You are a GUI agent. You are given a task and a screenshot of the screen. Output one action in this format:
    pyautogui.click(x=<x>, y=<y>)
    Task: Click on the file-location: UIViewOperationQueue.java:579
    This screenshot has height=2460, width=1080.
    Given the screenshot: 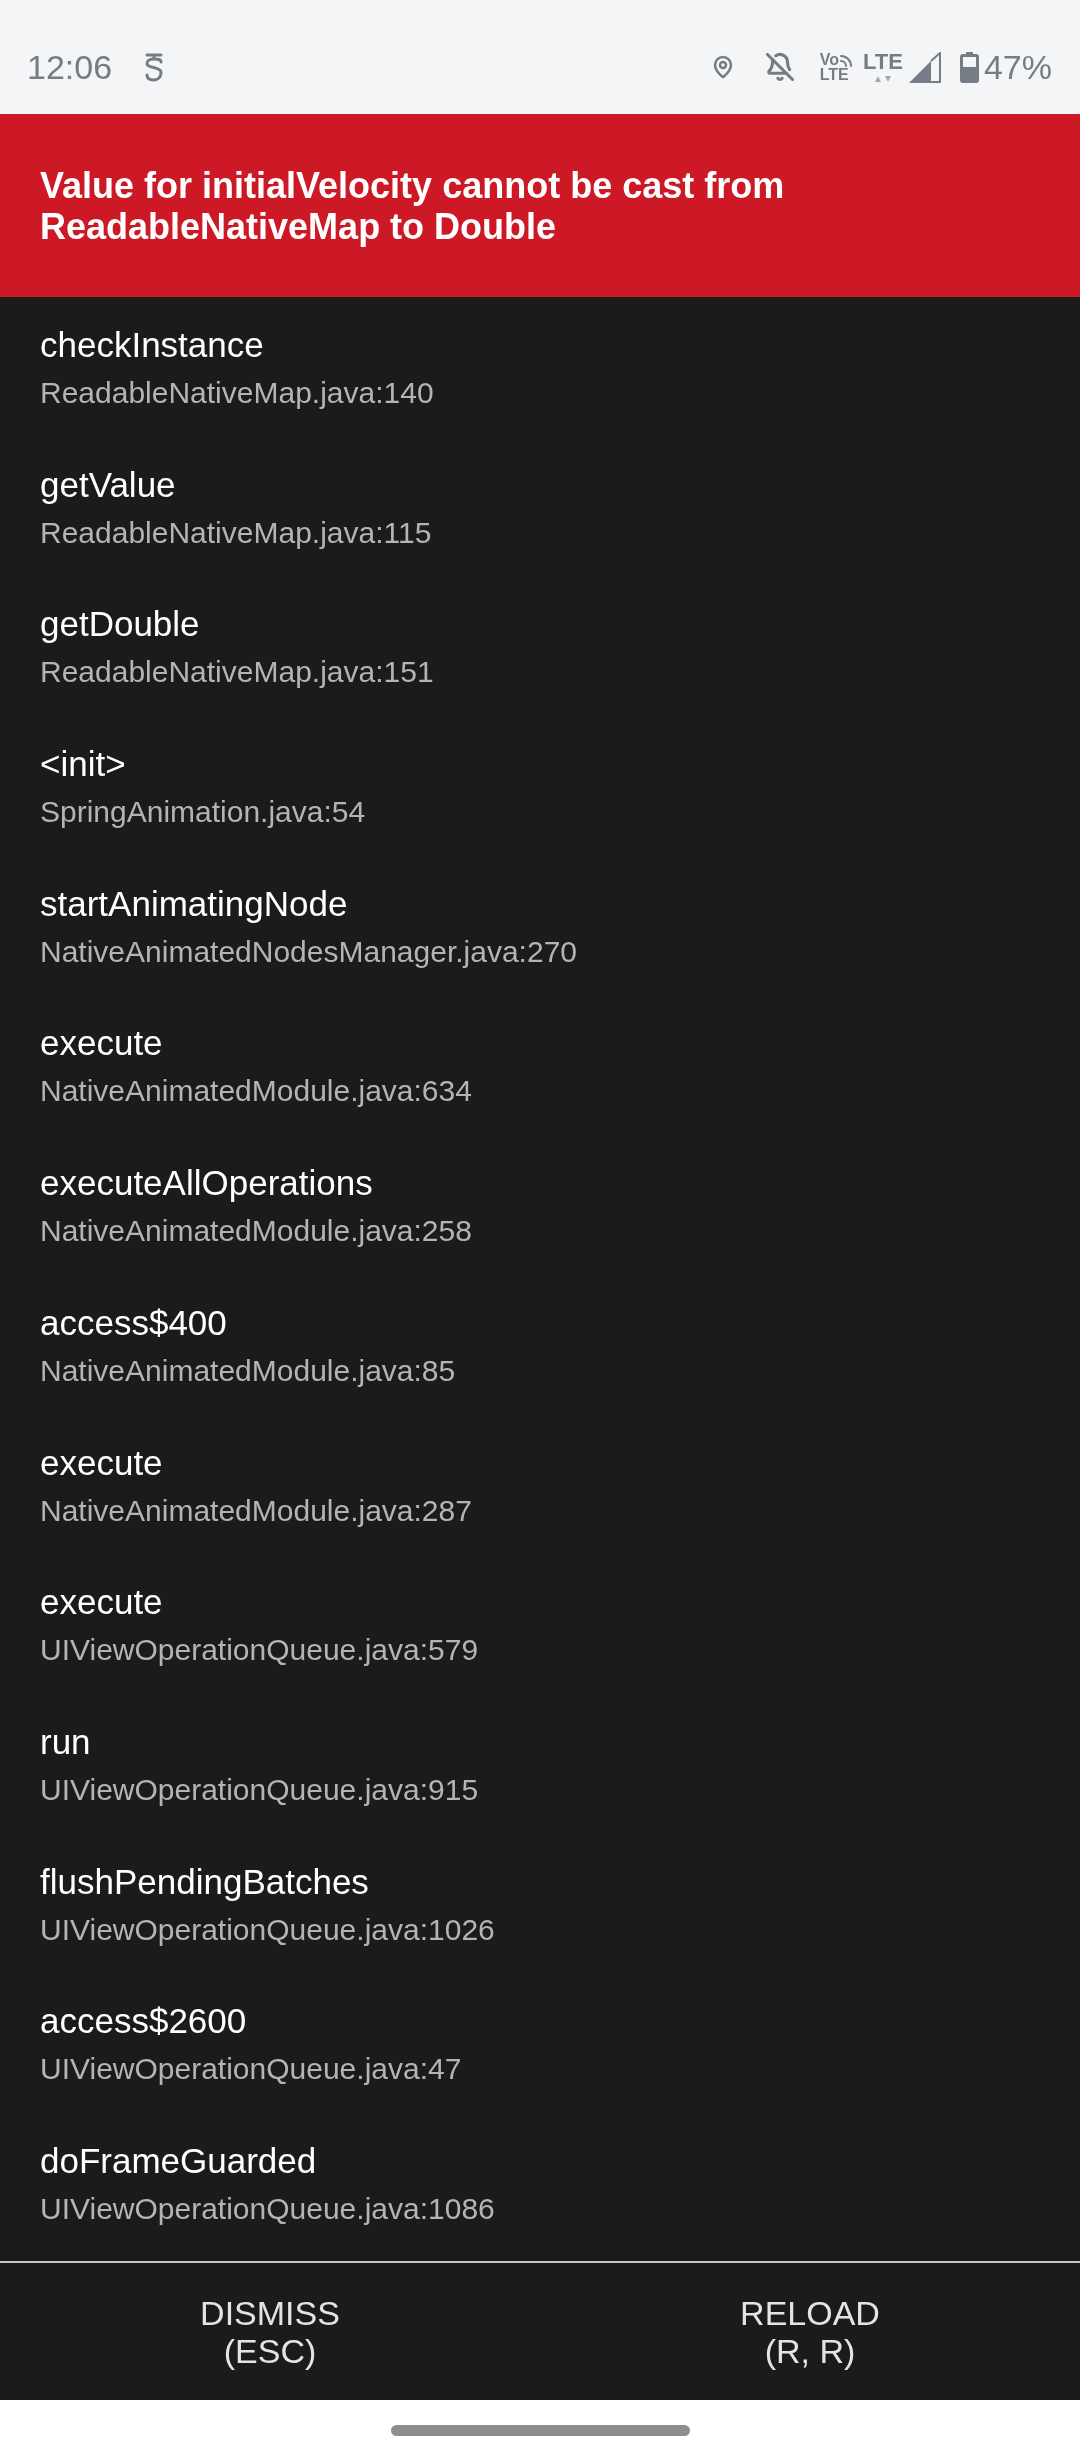 What is the action you would take?
    pyautogui.click(x=259, y=1650)
    